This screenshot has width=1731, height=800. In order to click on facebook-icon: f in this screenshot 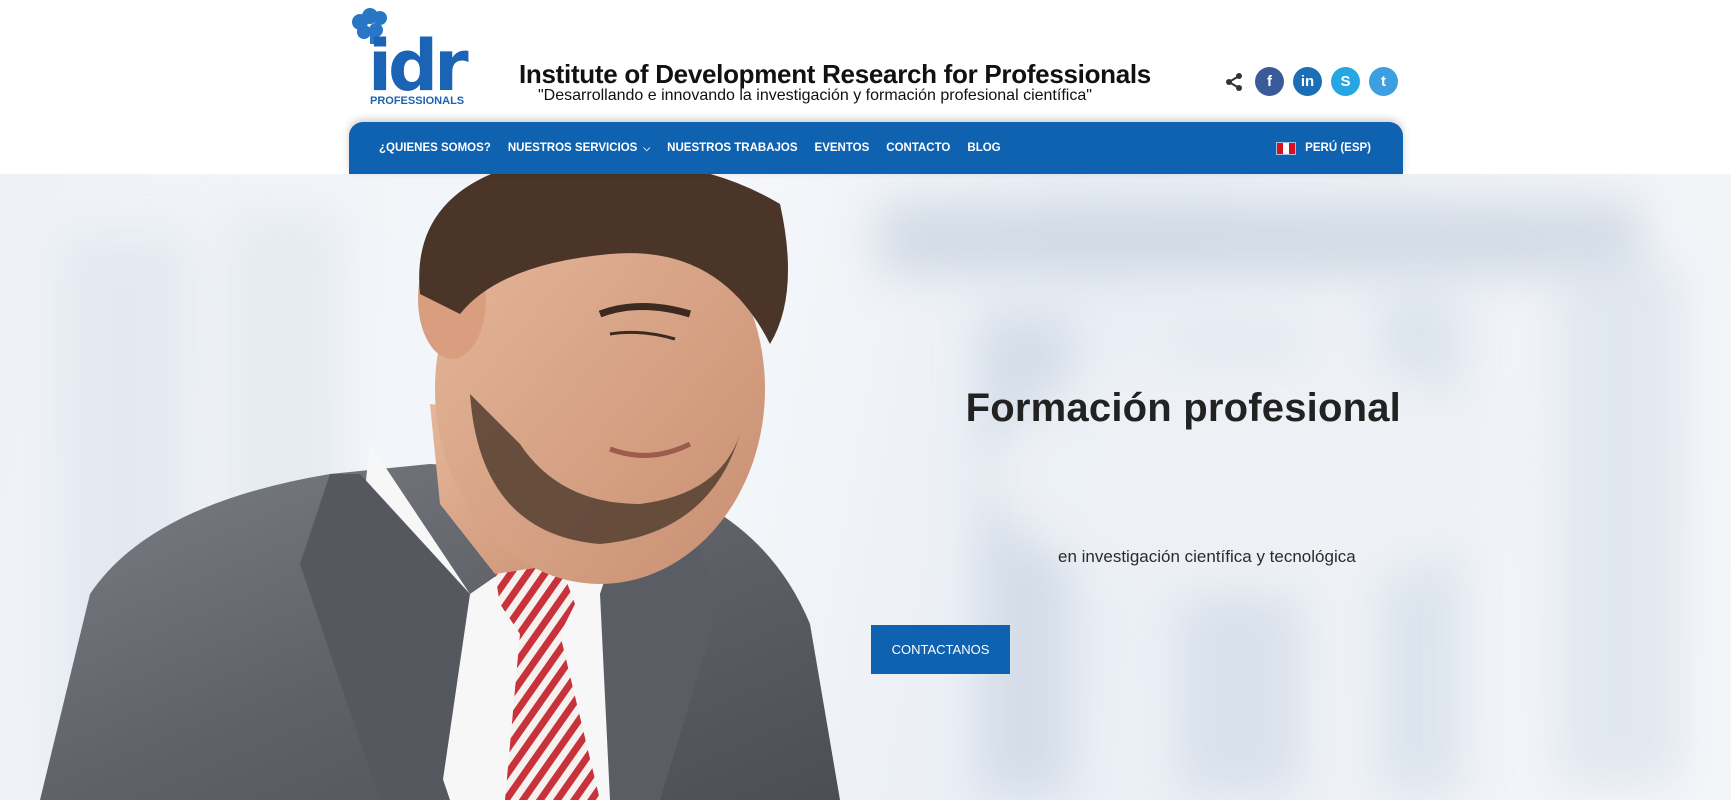, I will do `click(1269, 81)`.